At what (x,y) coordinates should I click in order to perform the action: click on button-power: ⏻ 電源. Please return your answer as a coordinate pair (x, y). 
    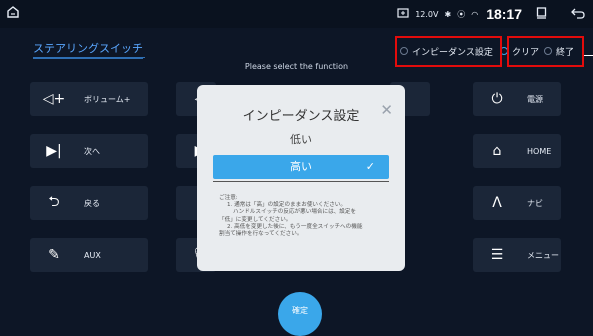
    Looking at the image, I should click on (517, 99).